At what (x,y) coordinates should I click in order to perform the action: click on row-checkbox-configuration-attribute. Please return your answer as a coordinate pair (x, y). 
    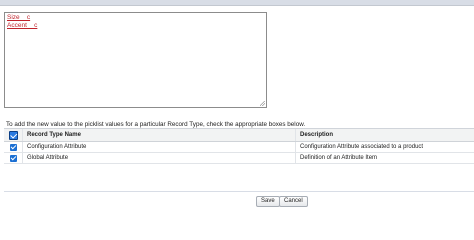
    Looking at the image, I should click on (13, 147).